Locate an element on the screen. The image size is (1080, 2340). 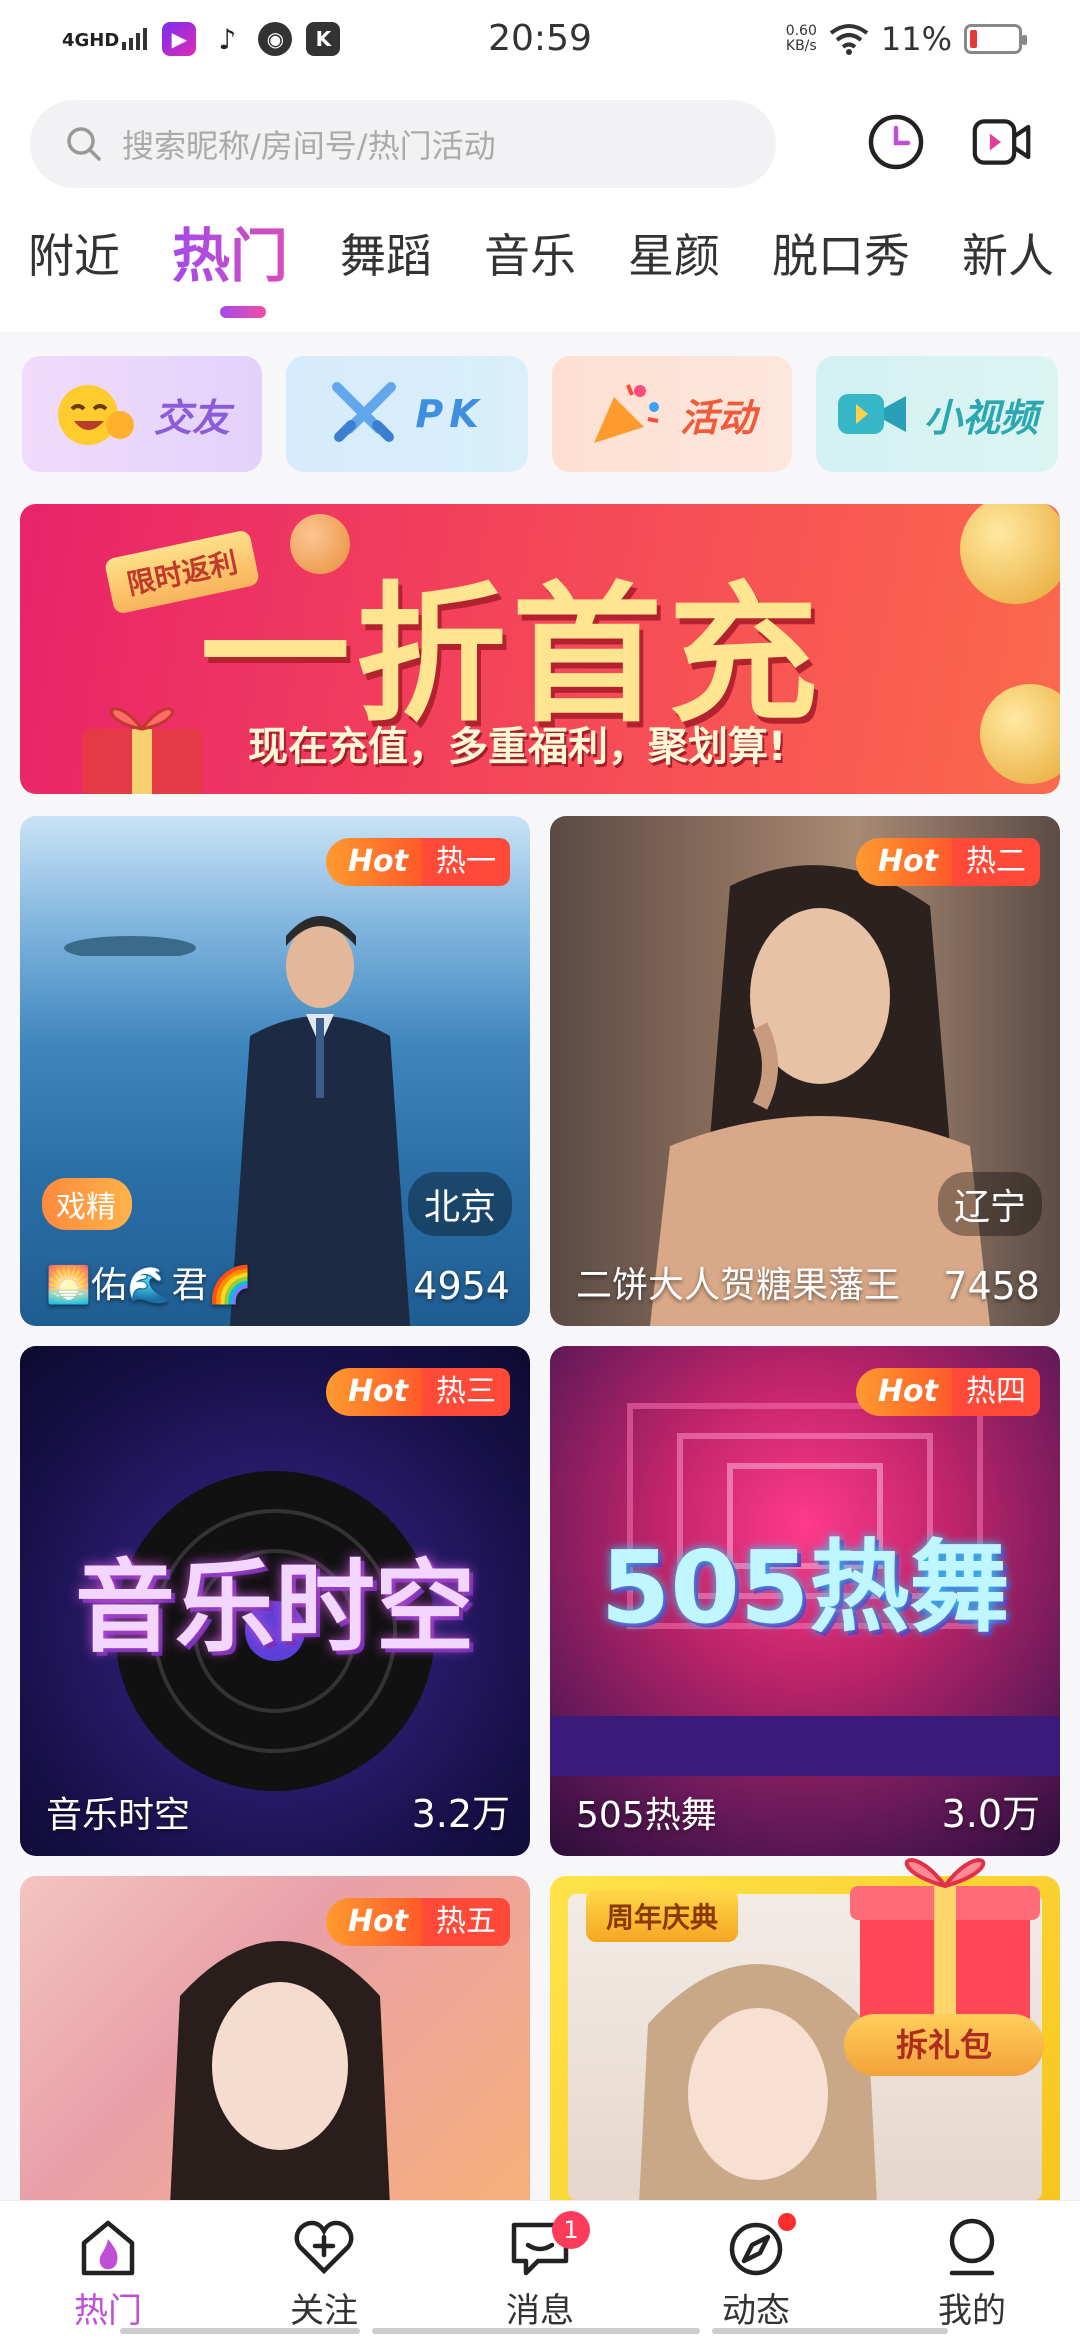
battery-icon is located at coordinates (995, 39).